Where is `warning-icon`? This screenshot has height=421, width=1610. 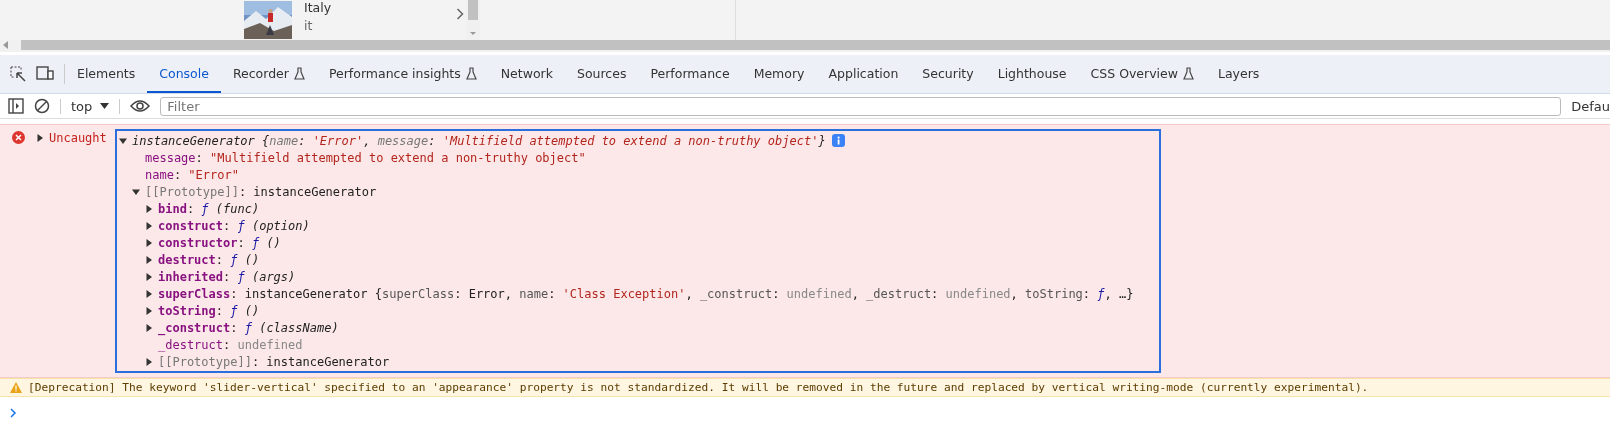 warning-icon is located at coordinates (16, 387).